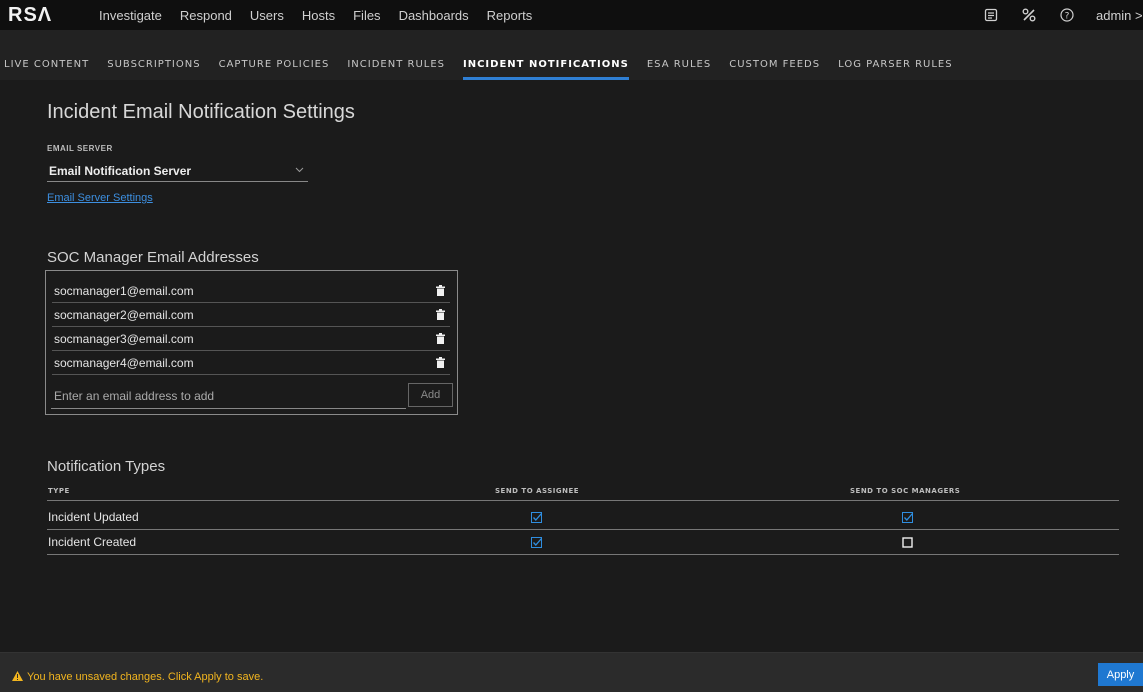  I want to click on nav-item-respond: Respond, so click(206, 15).